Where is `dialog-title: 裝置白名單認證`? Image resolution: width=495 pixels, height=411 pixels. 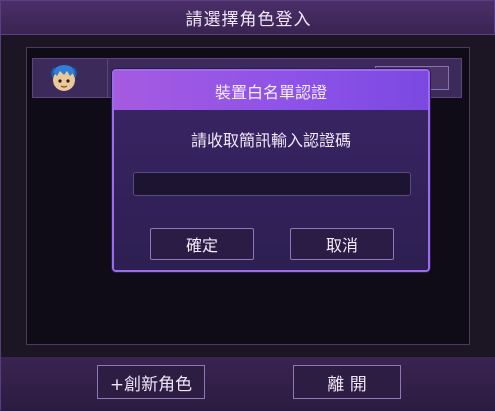 dialog-title: 裝置白名單認證 is located at coordinates (271, 90).